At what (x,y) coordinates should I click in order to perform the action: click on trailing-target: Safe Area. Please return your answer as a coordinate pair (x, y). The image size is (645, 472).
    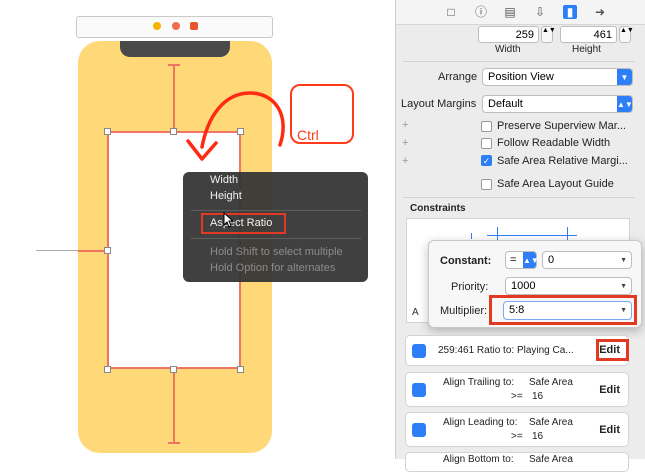
    Looking at the image, I should click on (551, 382).